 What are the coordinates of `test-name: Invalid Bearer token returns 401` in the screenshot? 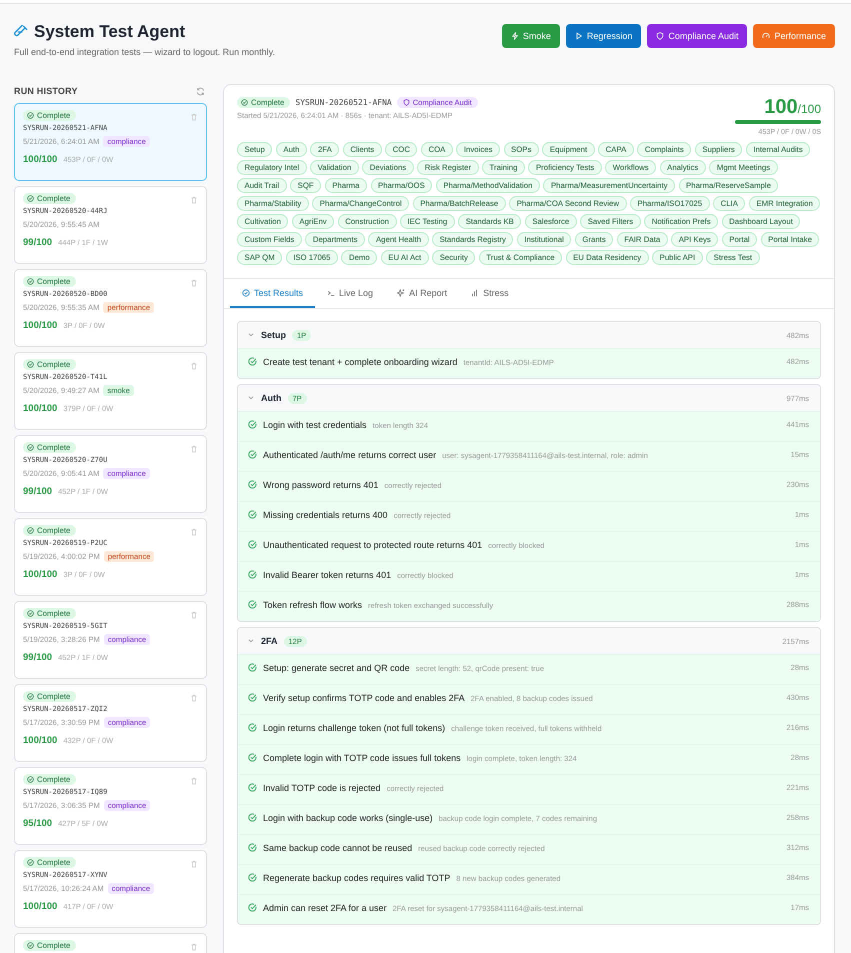 It's located at (327, 575).